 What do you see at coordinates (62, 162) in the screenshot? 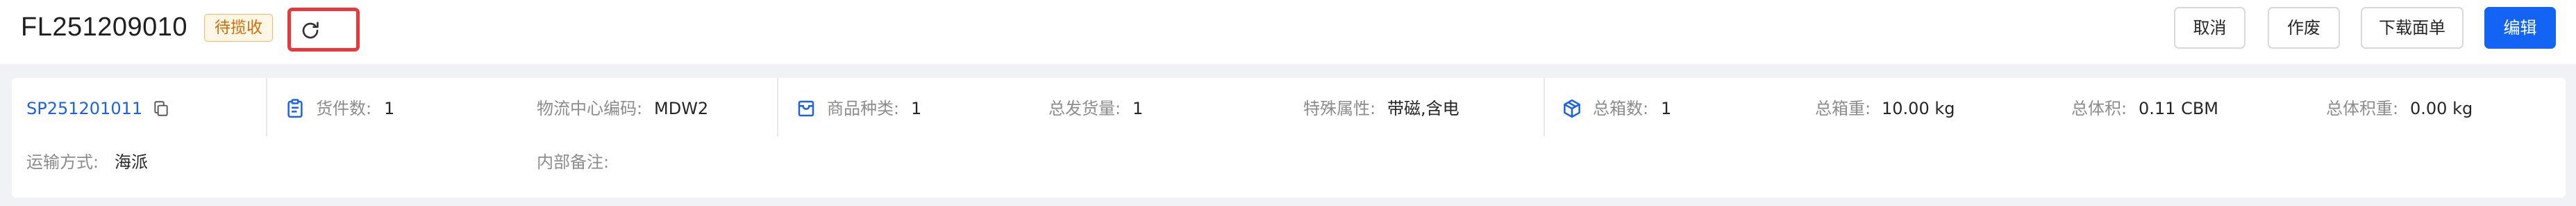
I see `transport-label: 运输方式:` at bounding box center [62, 162].